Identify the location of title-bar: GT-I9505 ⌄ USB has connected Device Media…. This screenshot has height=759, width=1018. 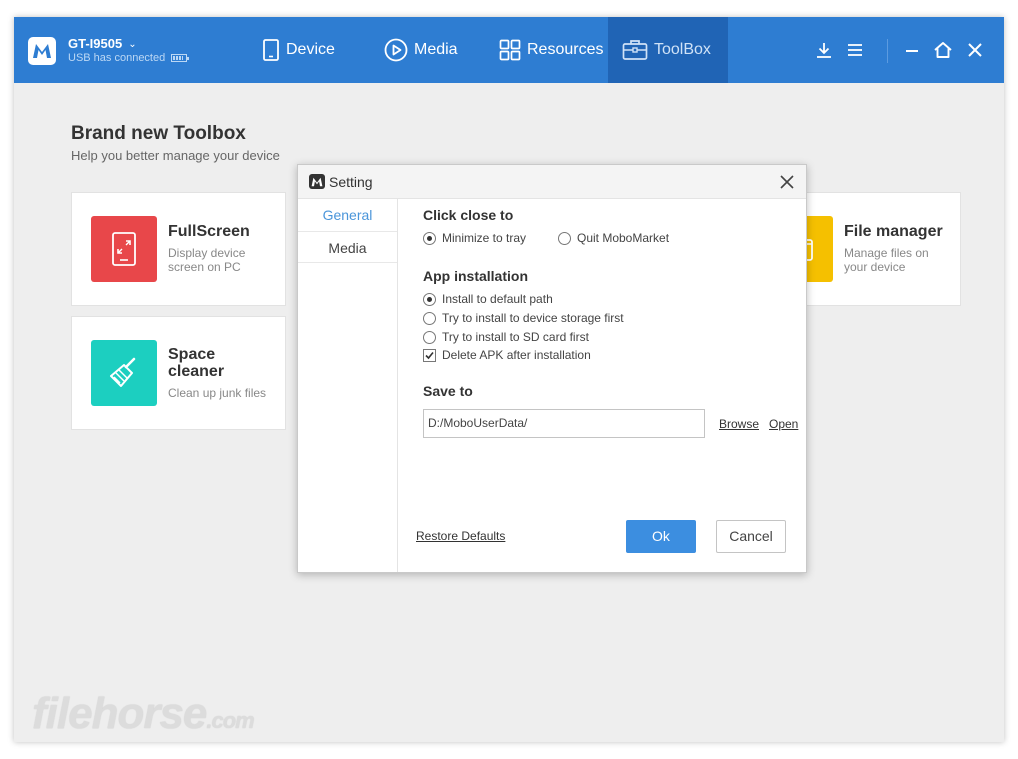
(509, 50).